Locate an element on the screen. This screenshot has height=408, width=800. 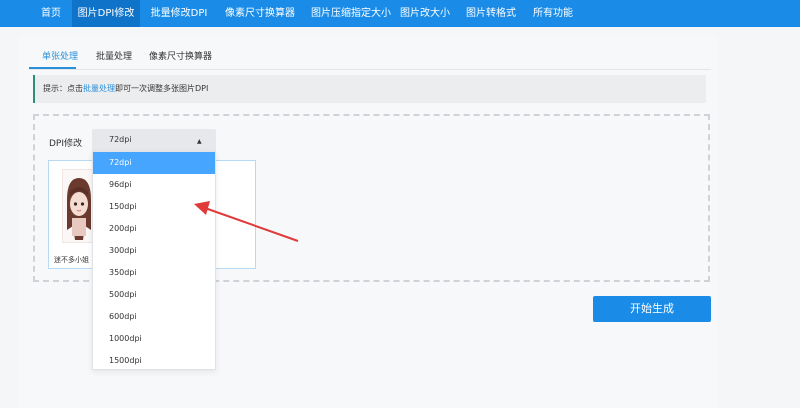
dpi-option-500: 500dpi is located at coordinates (154, 295).